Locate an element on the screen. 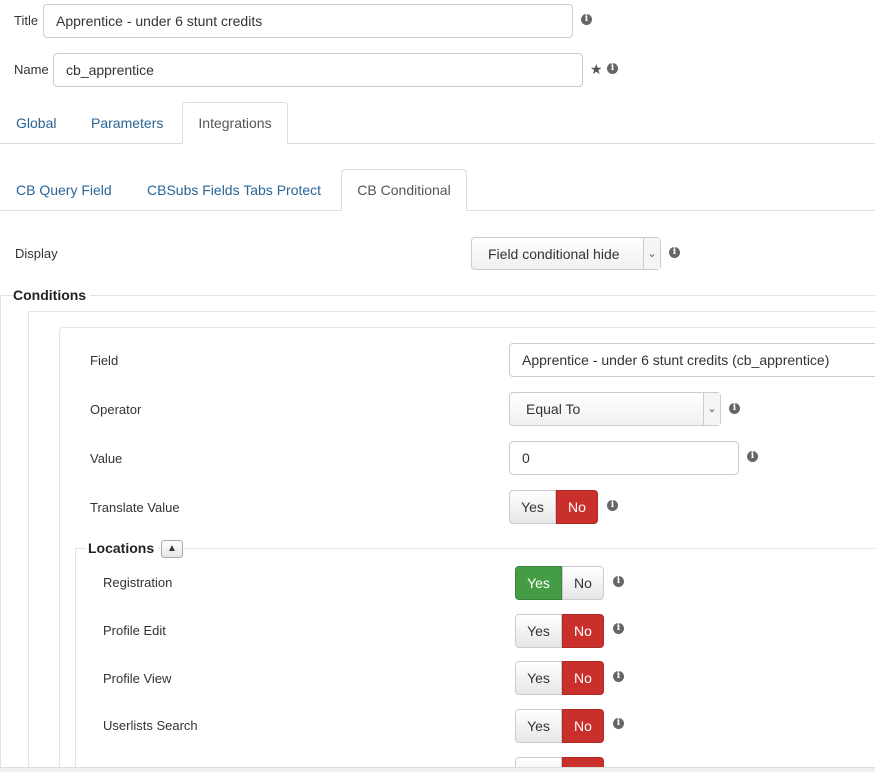 Image resolution: width=875 pixels, height=772 pixels. translate-value-toggle: Yes No is located at coordinates (553, 507).